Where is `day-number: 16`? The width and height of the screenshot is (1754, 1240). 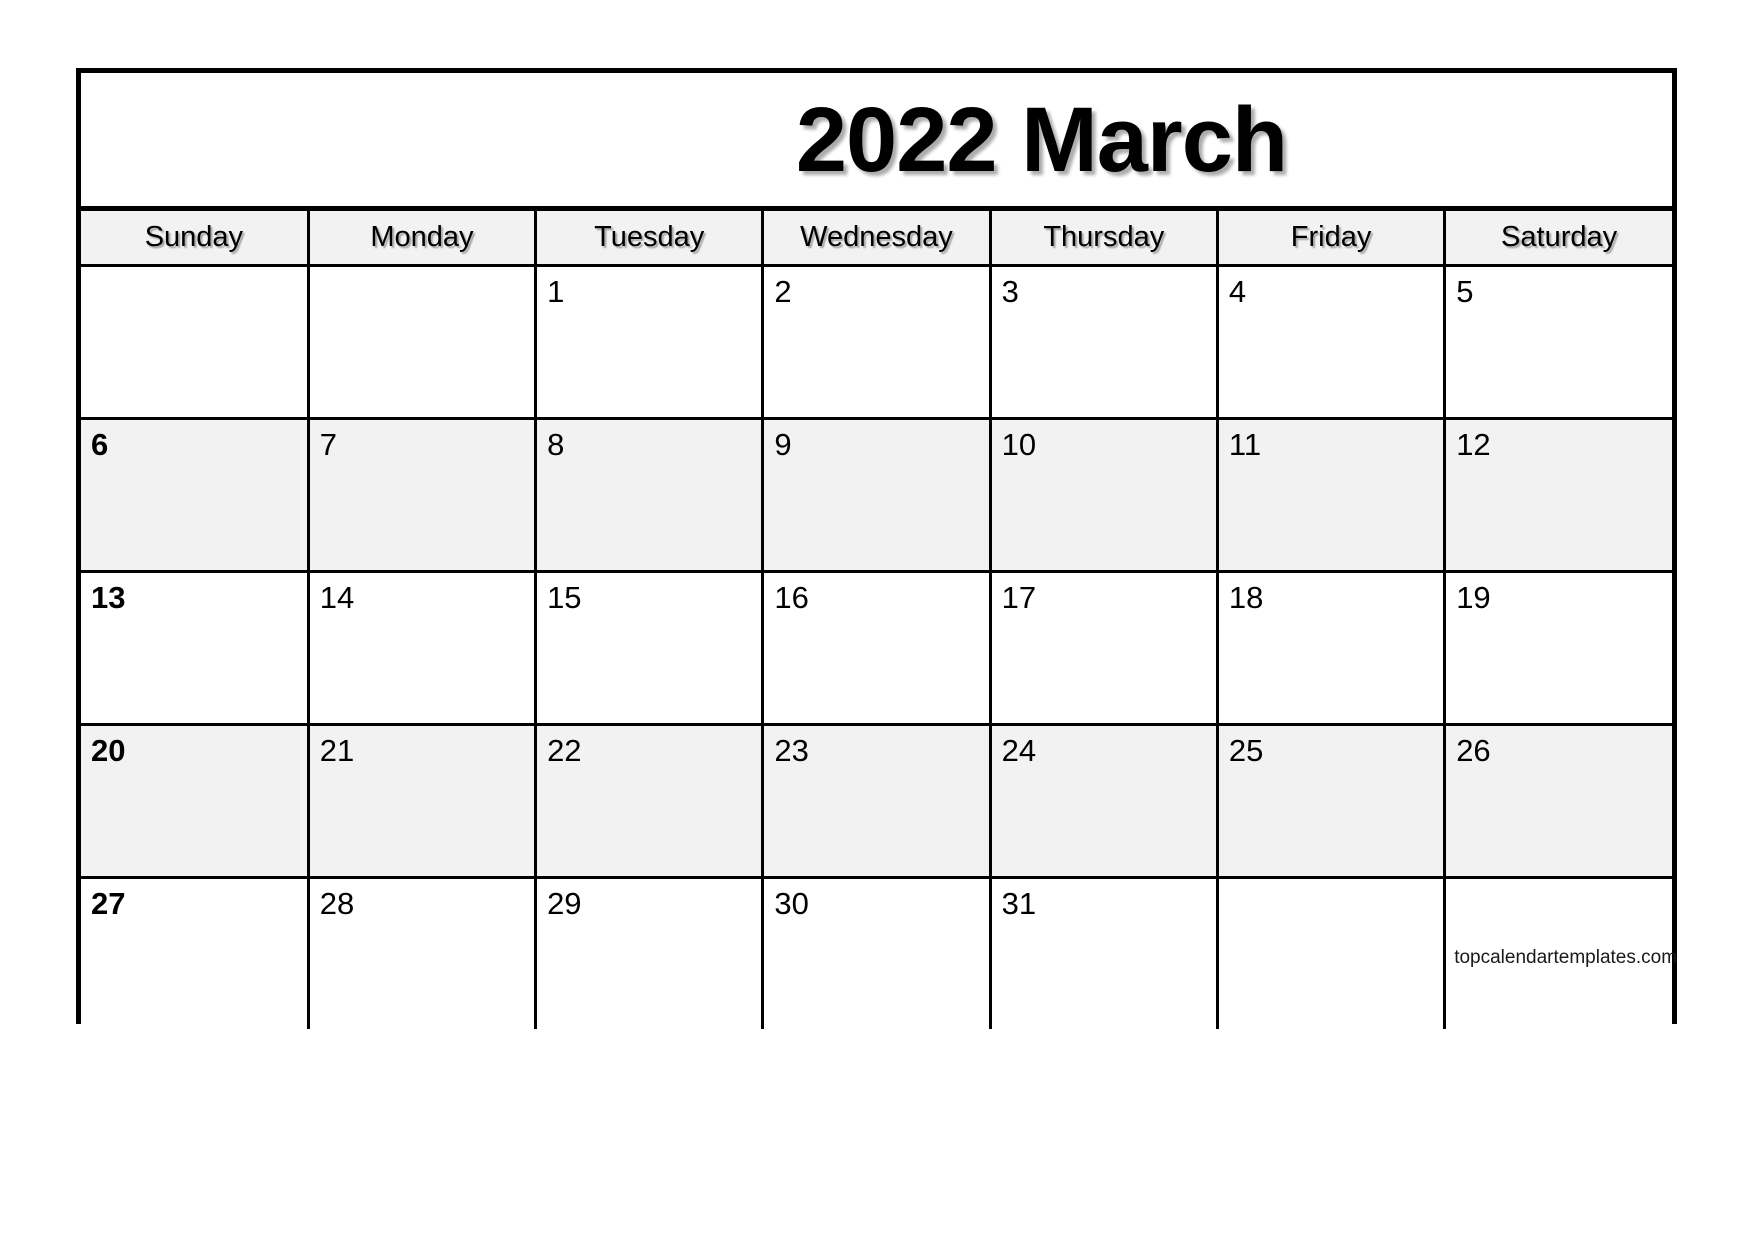 day-number: 16 is located at coordinates (791, 597).